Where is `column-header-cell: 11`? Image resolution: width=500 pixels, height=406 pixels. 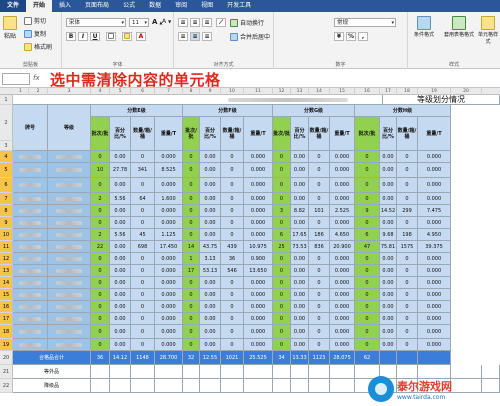 column-header-cell: 11 is located at coordinates (258, 91).